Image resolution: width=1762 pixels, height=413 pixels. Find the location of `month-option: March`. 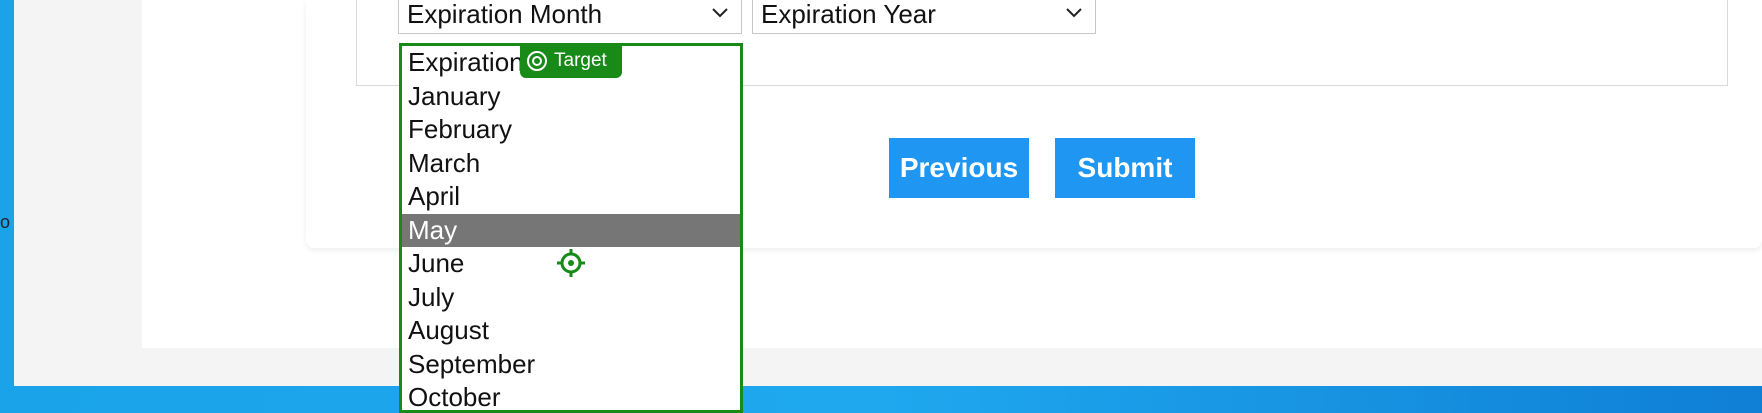

month-option: March is located at coordinates (571, 164).